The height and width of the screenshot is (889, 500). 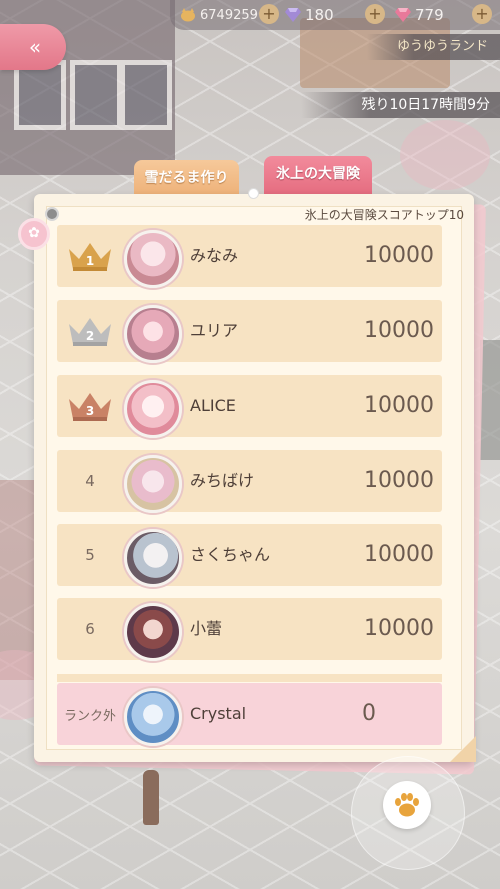 I want to click on leaderboard-title: 氷上の大冒険スコアトップ10, so click(x=384, y=215).